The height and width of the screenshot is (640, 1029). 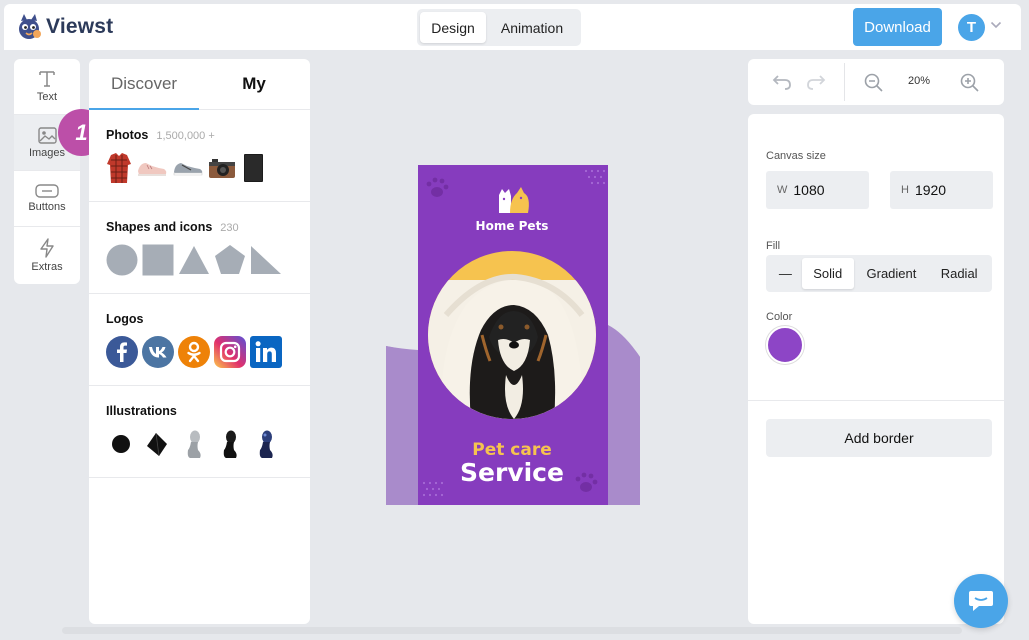 What do you see at coordinates (47, 199) in the screenshot?
I see `rail-item-buttons: Buttons` at bounding box center [47, 199].